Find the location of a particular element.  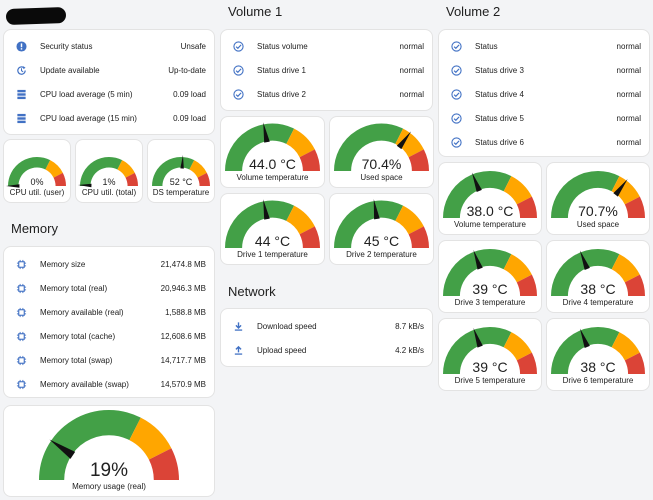

gauge-label: Drive 6 temperature is located at coordinates (598, 380).